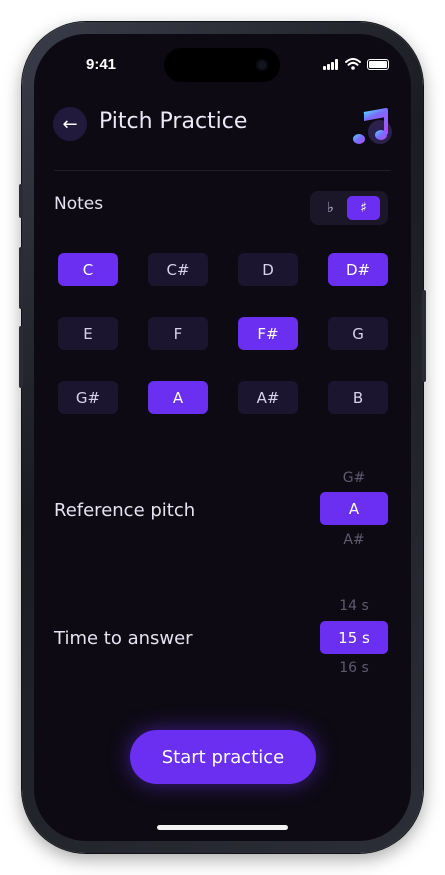 The image size is (445, 875). What do you see at coordinates (353, 64) in the screenshot?
I see `wifi-icon` at bounding box center [353, 64].